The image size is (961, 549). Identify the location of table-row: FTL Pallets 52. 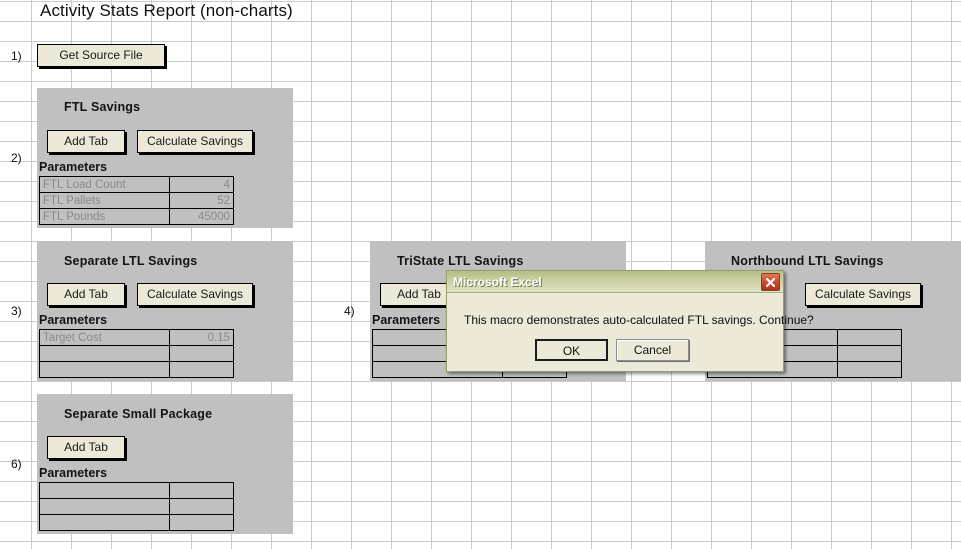
(136, 200).